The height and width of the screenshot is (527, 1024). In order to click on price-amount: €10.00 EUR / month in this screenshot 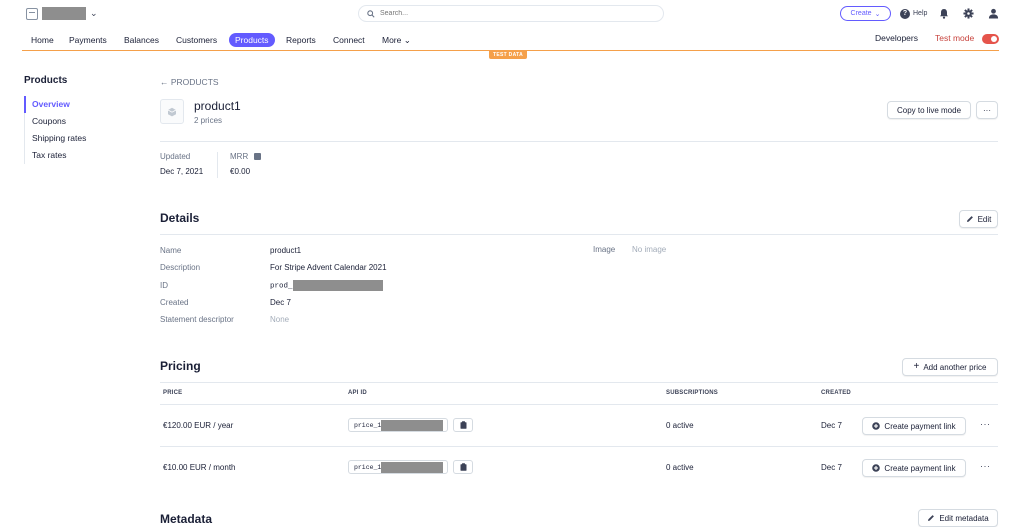, I will do `click(199, 467)`.